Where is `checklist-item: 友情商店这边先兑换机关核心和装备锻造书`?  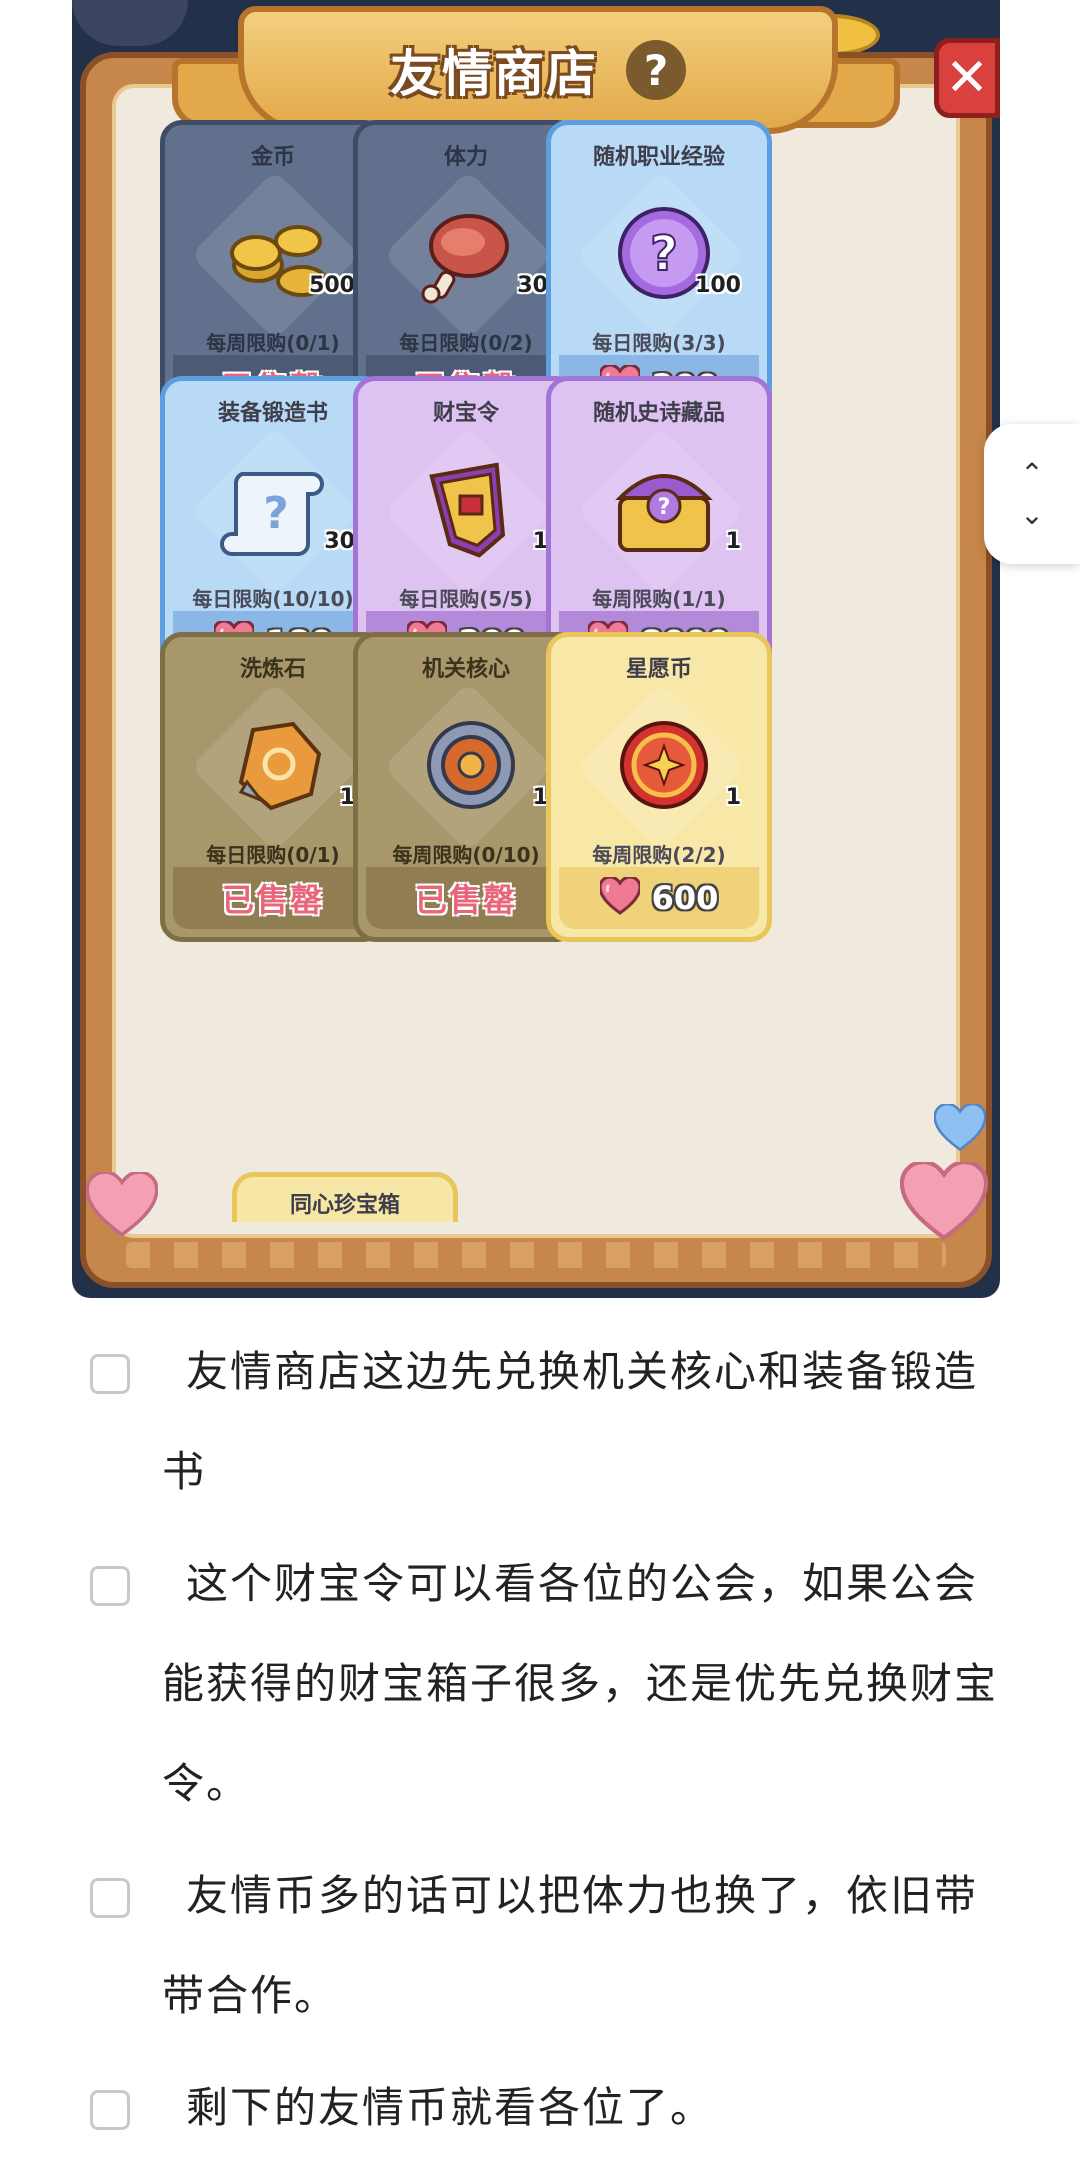
checklist-item: 友情商店这边先兑换机关核心和装备锻造书 is located at coordinates (548, 1422).